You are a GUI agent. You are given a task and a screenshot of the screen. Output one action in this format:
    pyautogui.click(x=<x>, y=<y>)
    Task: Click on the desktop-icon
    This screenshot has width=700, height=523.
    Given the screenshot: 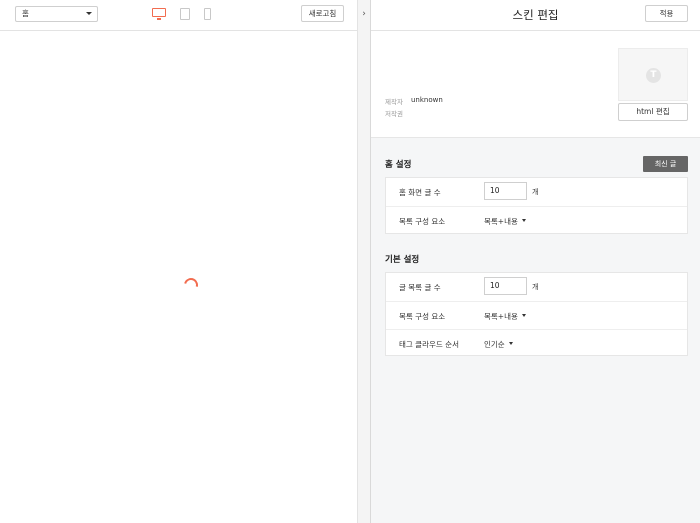 What is the action you would take?
    pyautogui.click(x=159, y=14)
    